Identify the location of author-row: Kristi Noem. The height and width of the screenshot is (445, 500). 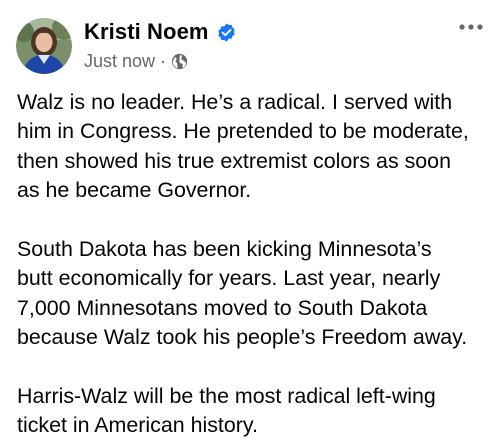
(160, 32).